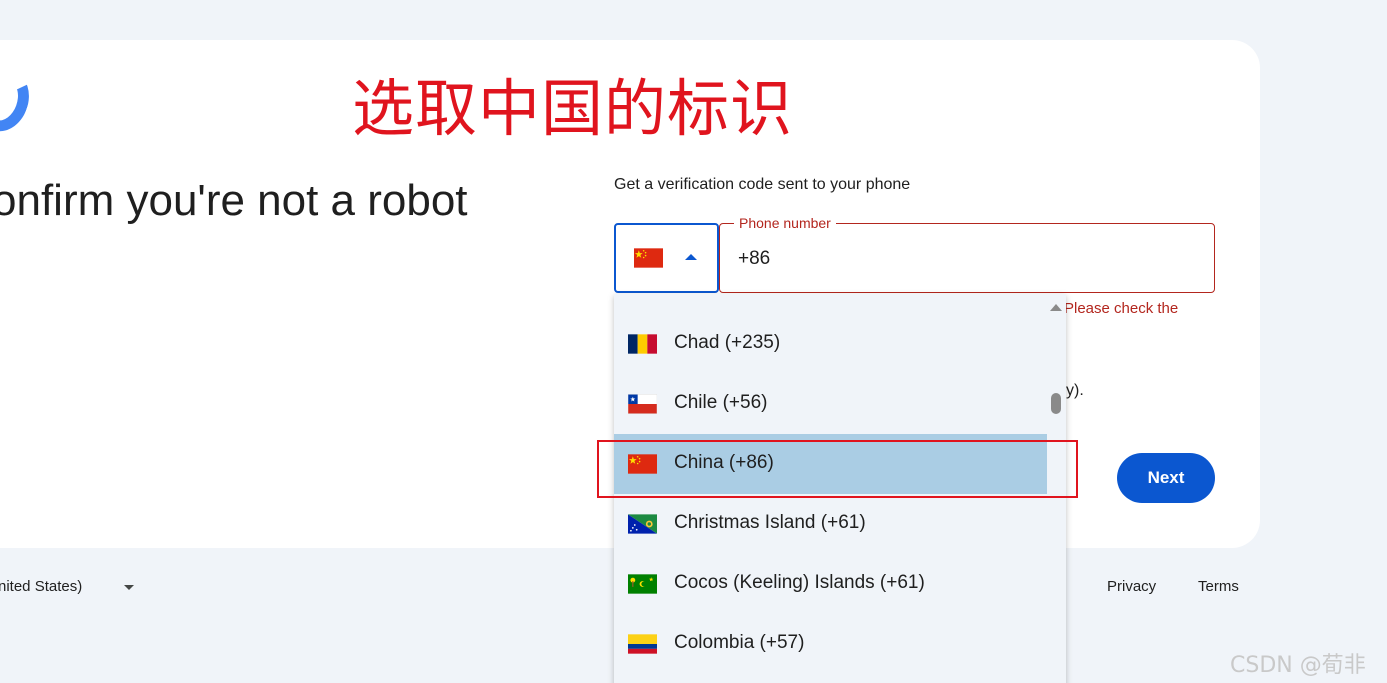 The image size is (1387, 683). Describe the element at coordinates (830, 644) in the screenshot. I see `country-option-colombia: Colombia (+57)` at that location.